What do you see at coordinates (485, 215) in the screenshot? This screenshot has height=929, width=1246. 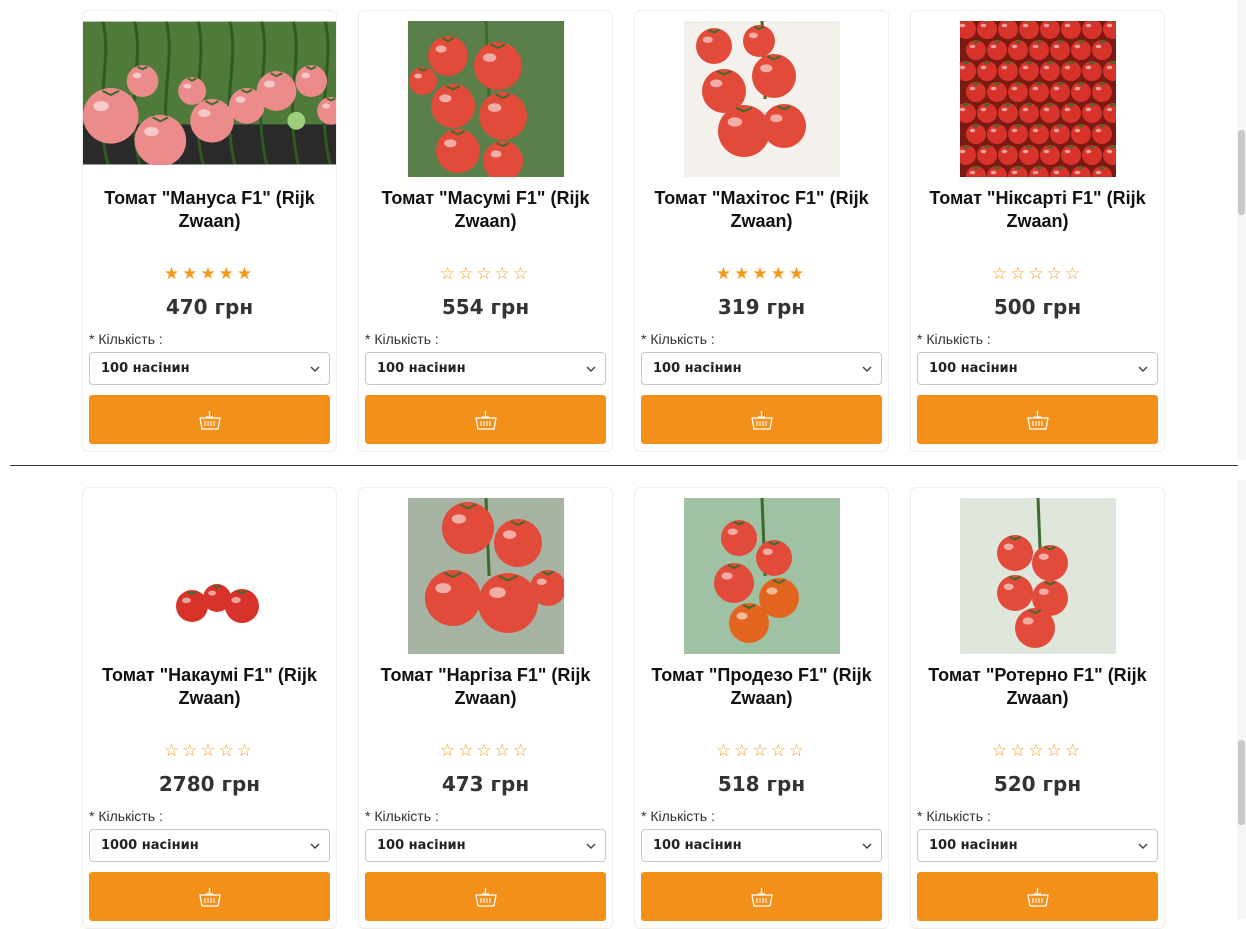 I see `product-title: Томат "Масумі F1" (Rijk Zwaan)` at bounding box center [485, 215].